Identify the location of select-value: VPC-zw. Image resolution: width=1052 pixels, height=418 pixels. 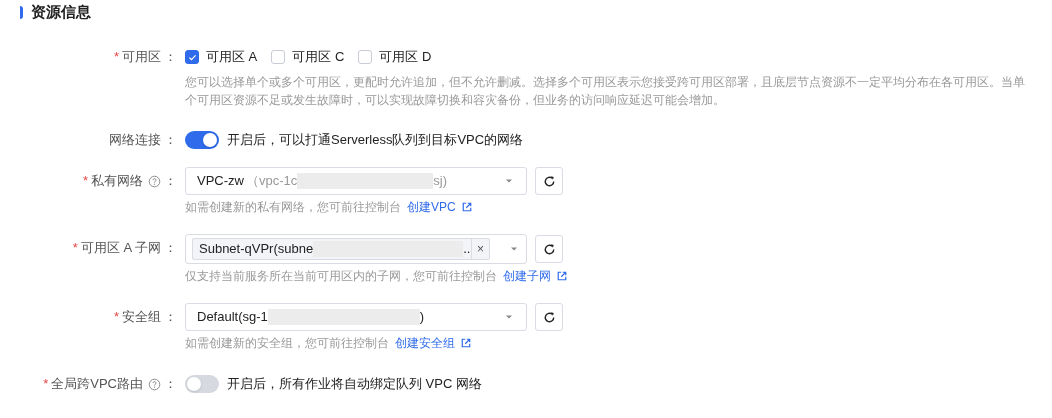
(220, 181).